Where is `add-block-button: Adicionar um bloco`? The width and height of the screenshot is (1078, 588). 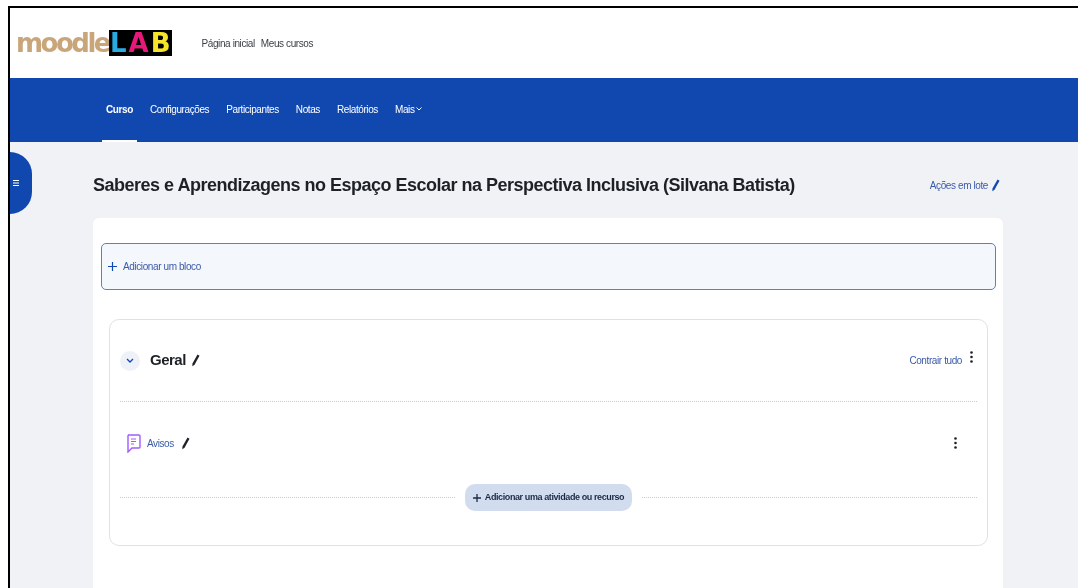 add-block-button: Adicionar um bloco is located at coordinates (548, 266).